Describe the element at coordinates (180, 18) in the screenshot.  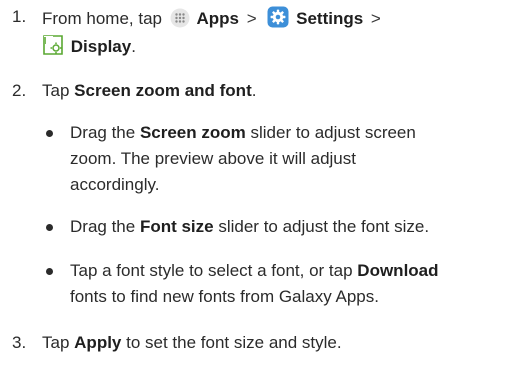
I see `apps-grid-icon` at that location.